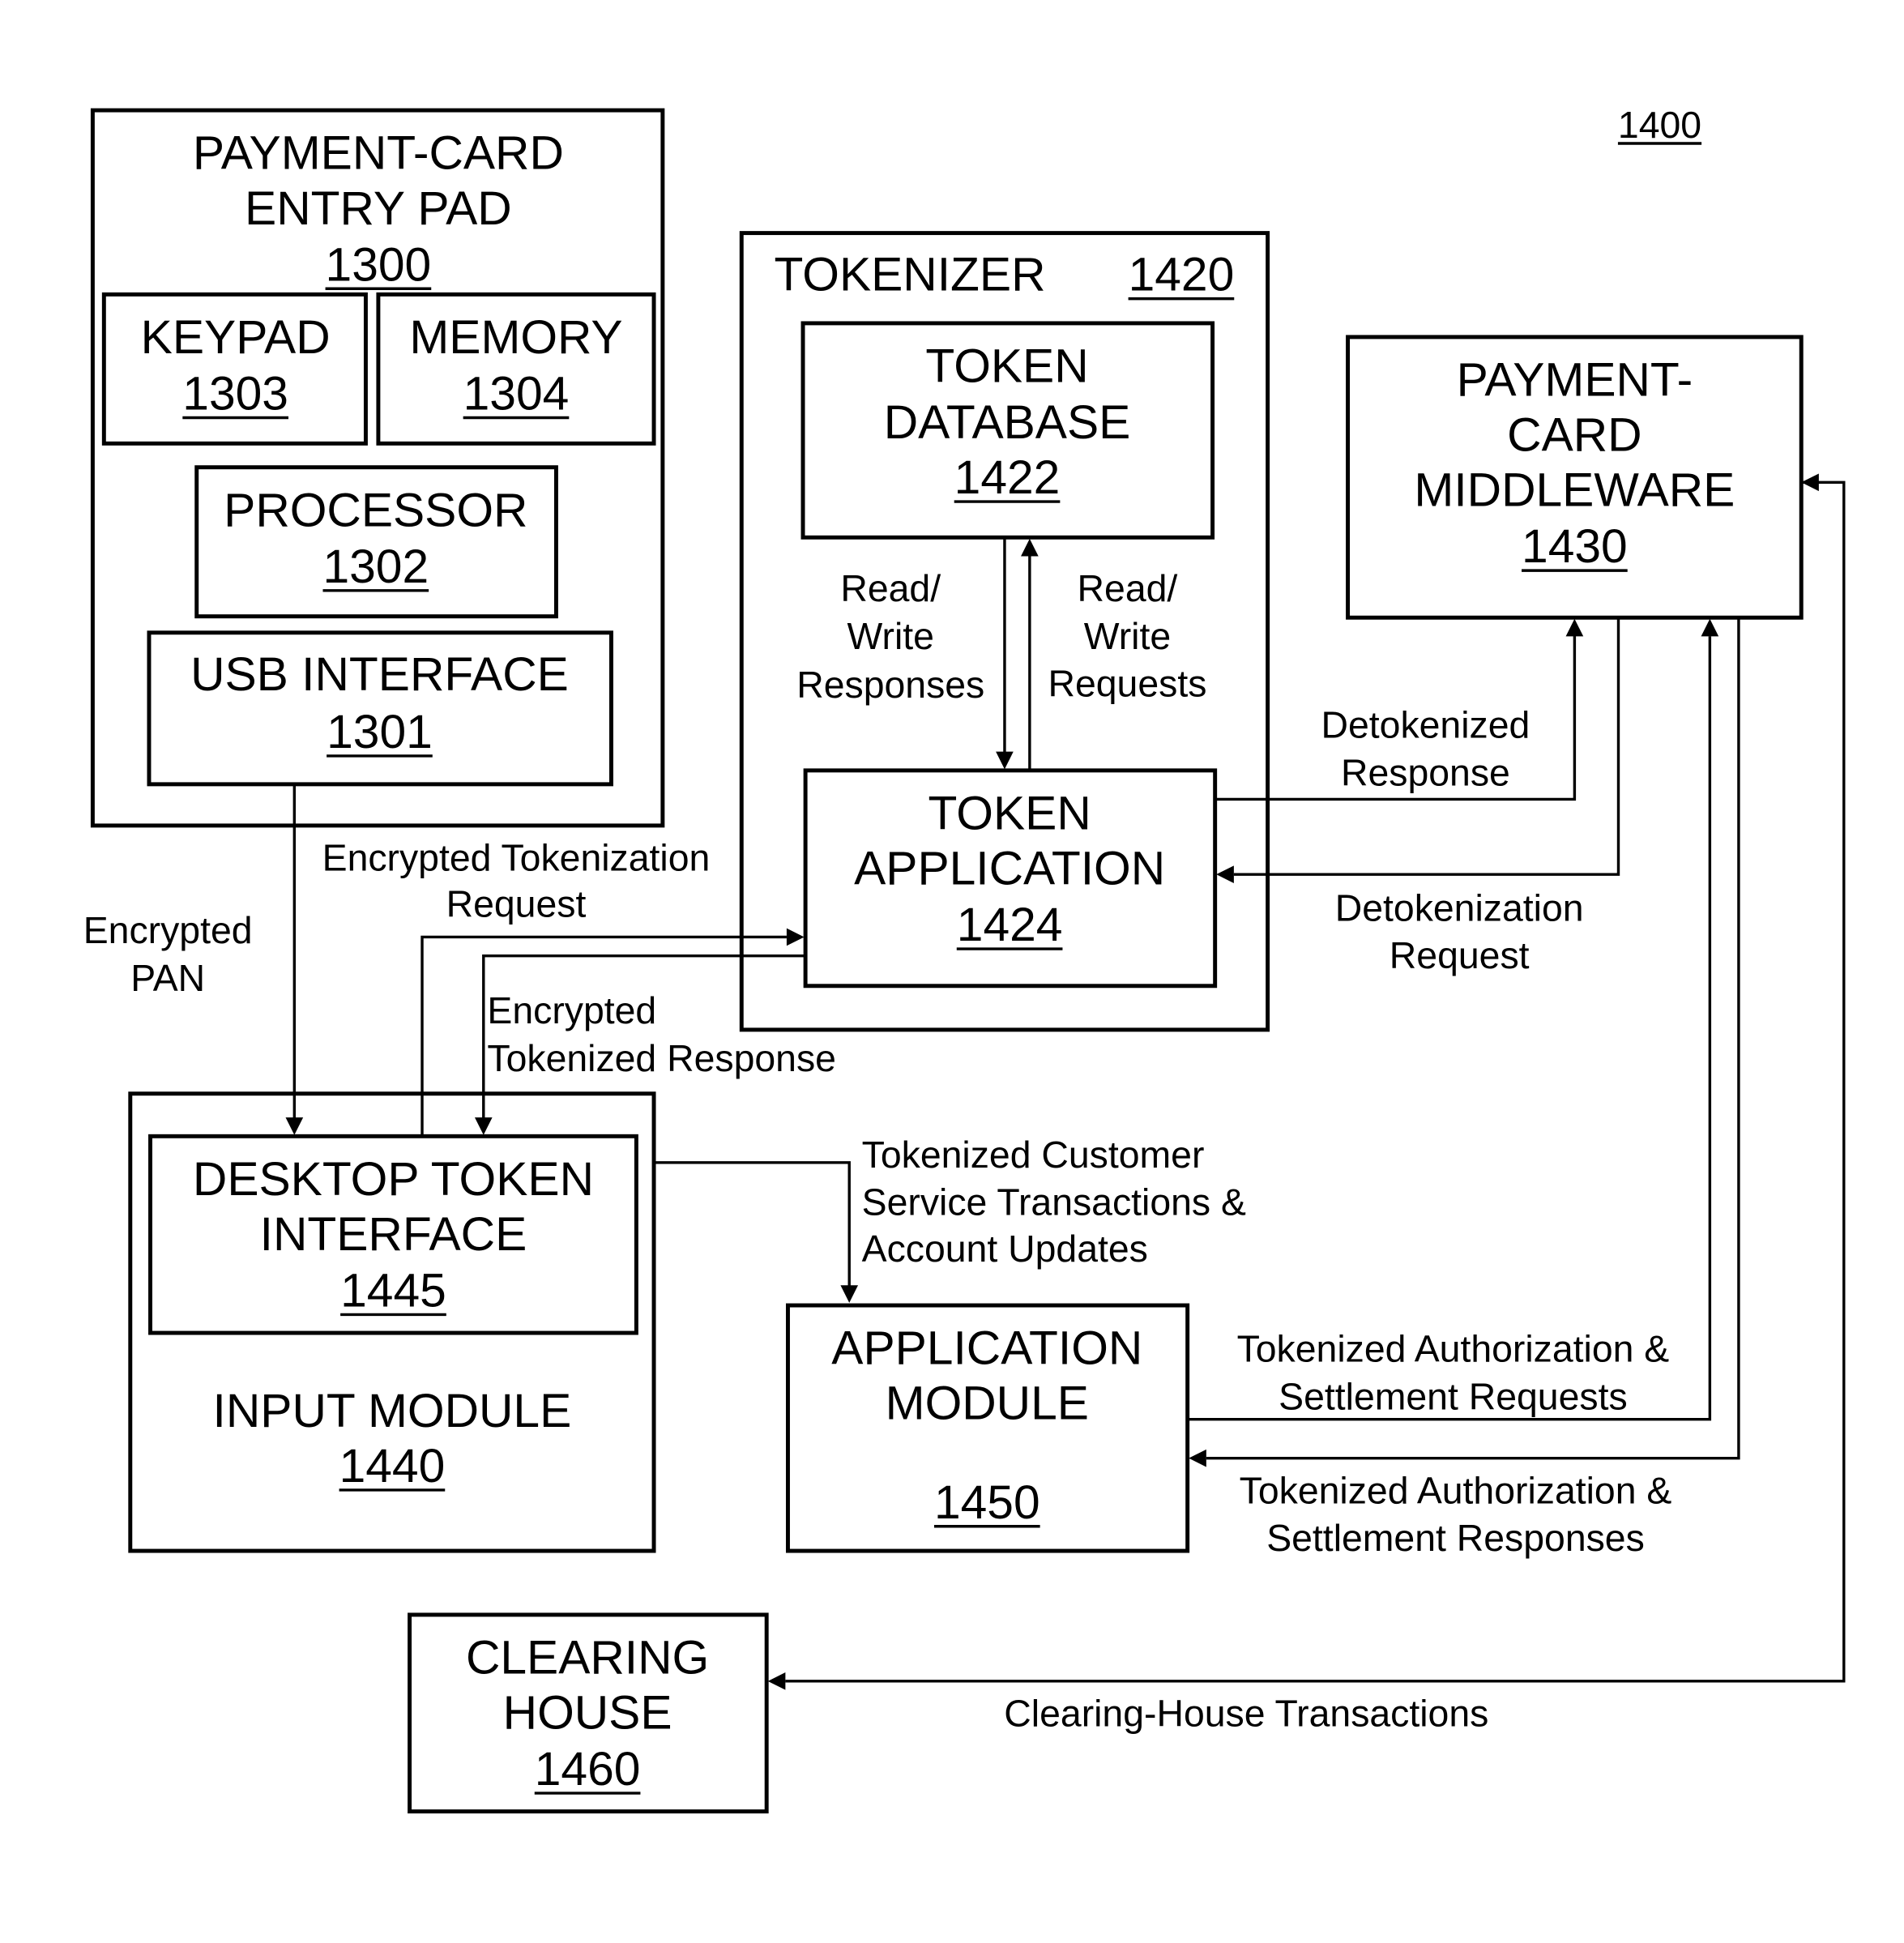 Image resolution: width=1904 pixels, height=1943 pixels. What do you see at coordinates (1575, 380) in the screenshot?
I see `middleware-title-1: PAYMENT-` at bounding box center [1575, 380].